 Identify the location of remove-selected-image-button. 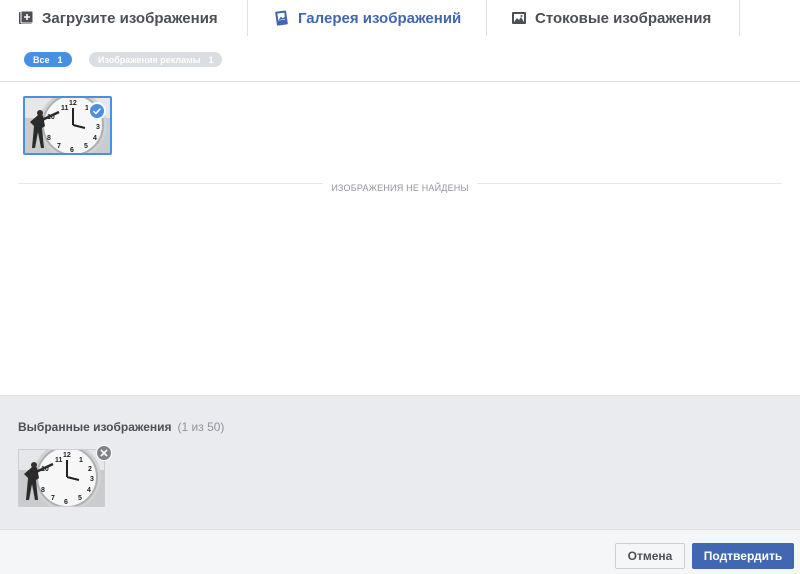
(104, 453).